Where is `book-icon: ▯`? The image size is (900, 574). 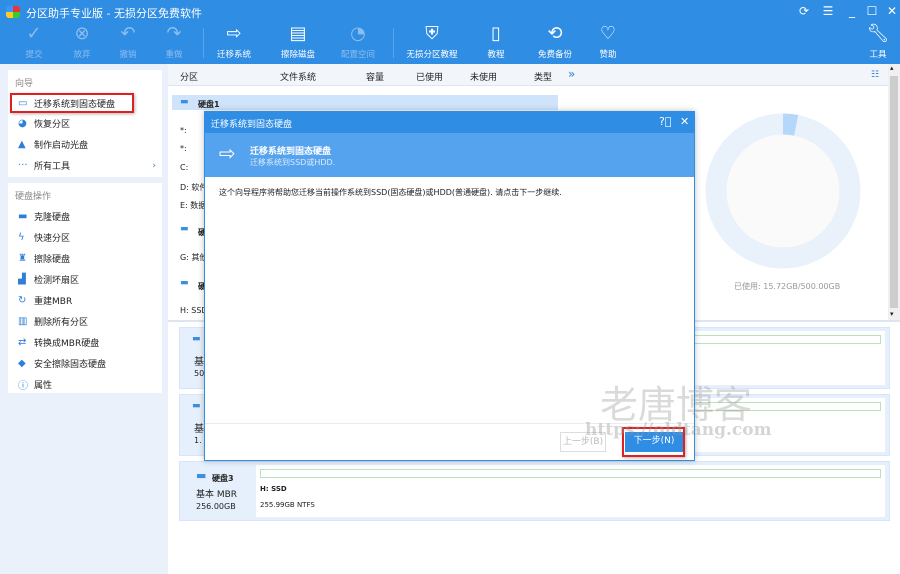
book-icon: ▯ is located at coordinates (496, 33).